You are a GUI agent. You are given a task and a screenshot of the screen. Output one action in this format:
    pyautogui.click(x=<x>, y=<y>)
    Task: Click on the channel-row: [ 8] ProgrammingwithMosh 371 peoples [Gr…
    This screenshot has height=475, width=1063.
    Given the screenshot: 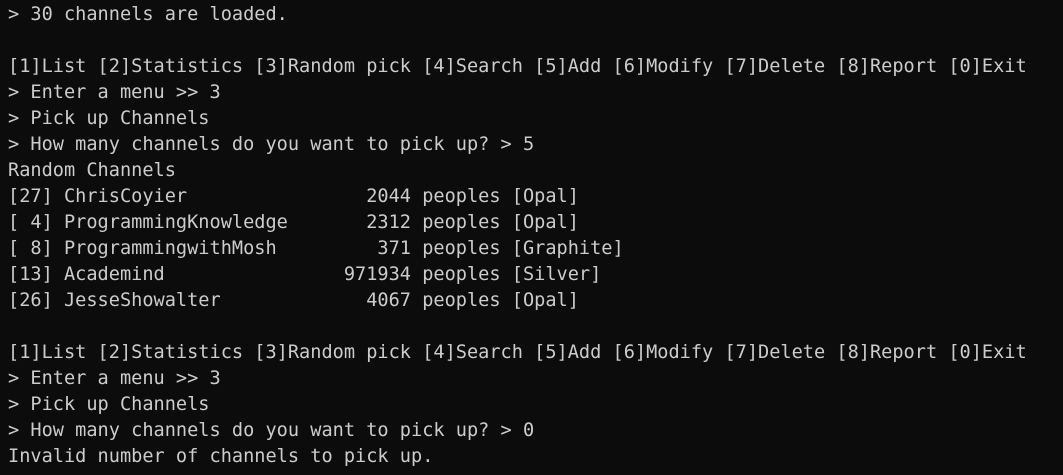 What is the action you would take?
    pyautogui.click(x=316, y=248)
    